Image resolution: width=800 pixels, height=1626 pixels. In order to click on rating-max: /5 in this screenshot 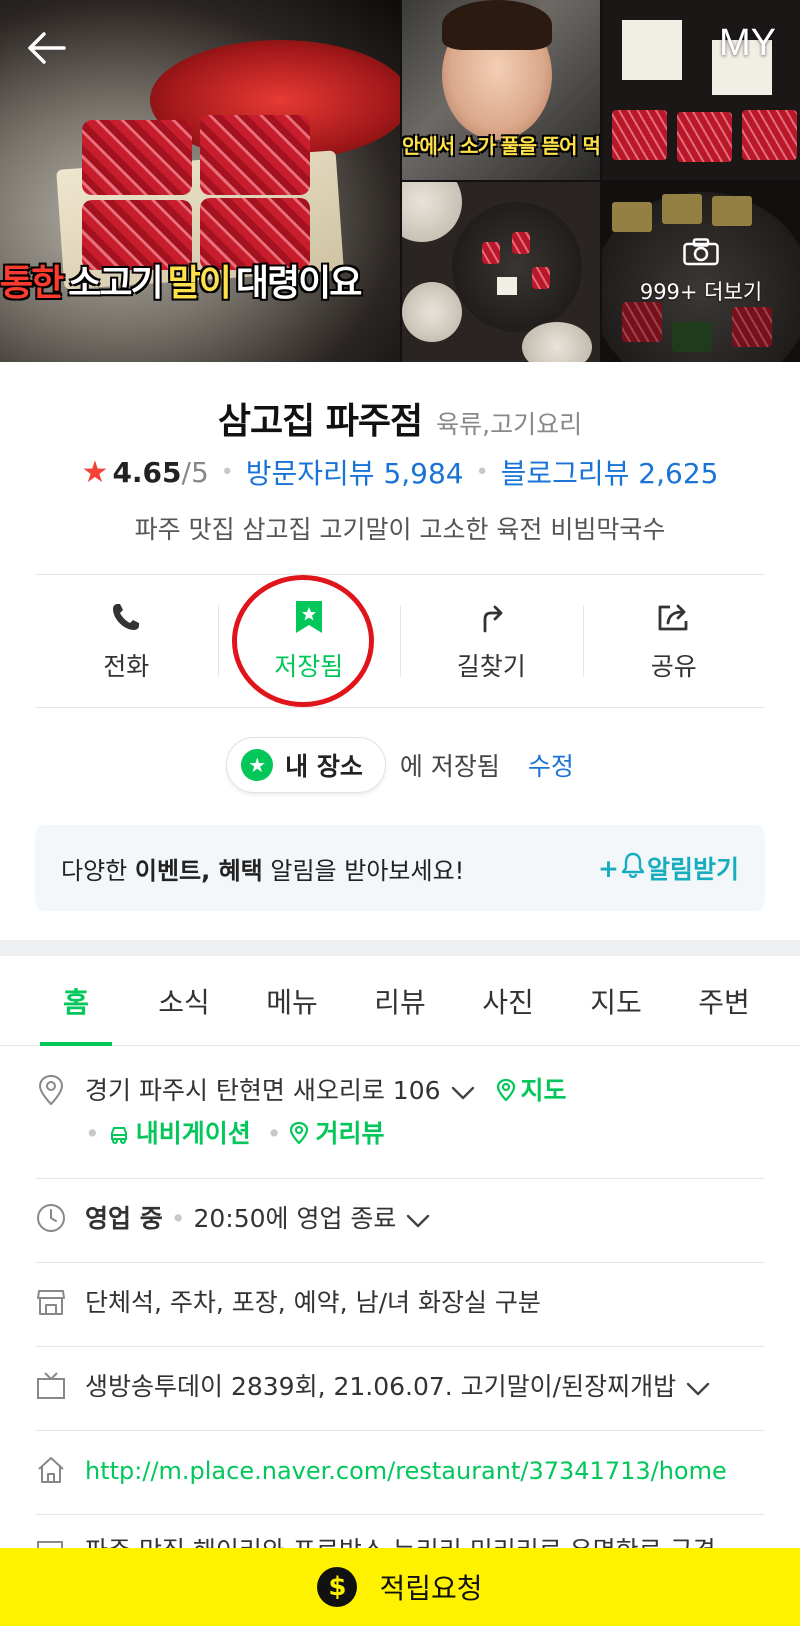, I will do `click(195, 472)`.